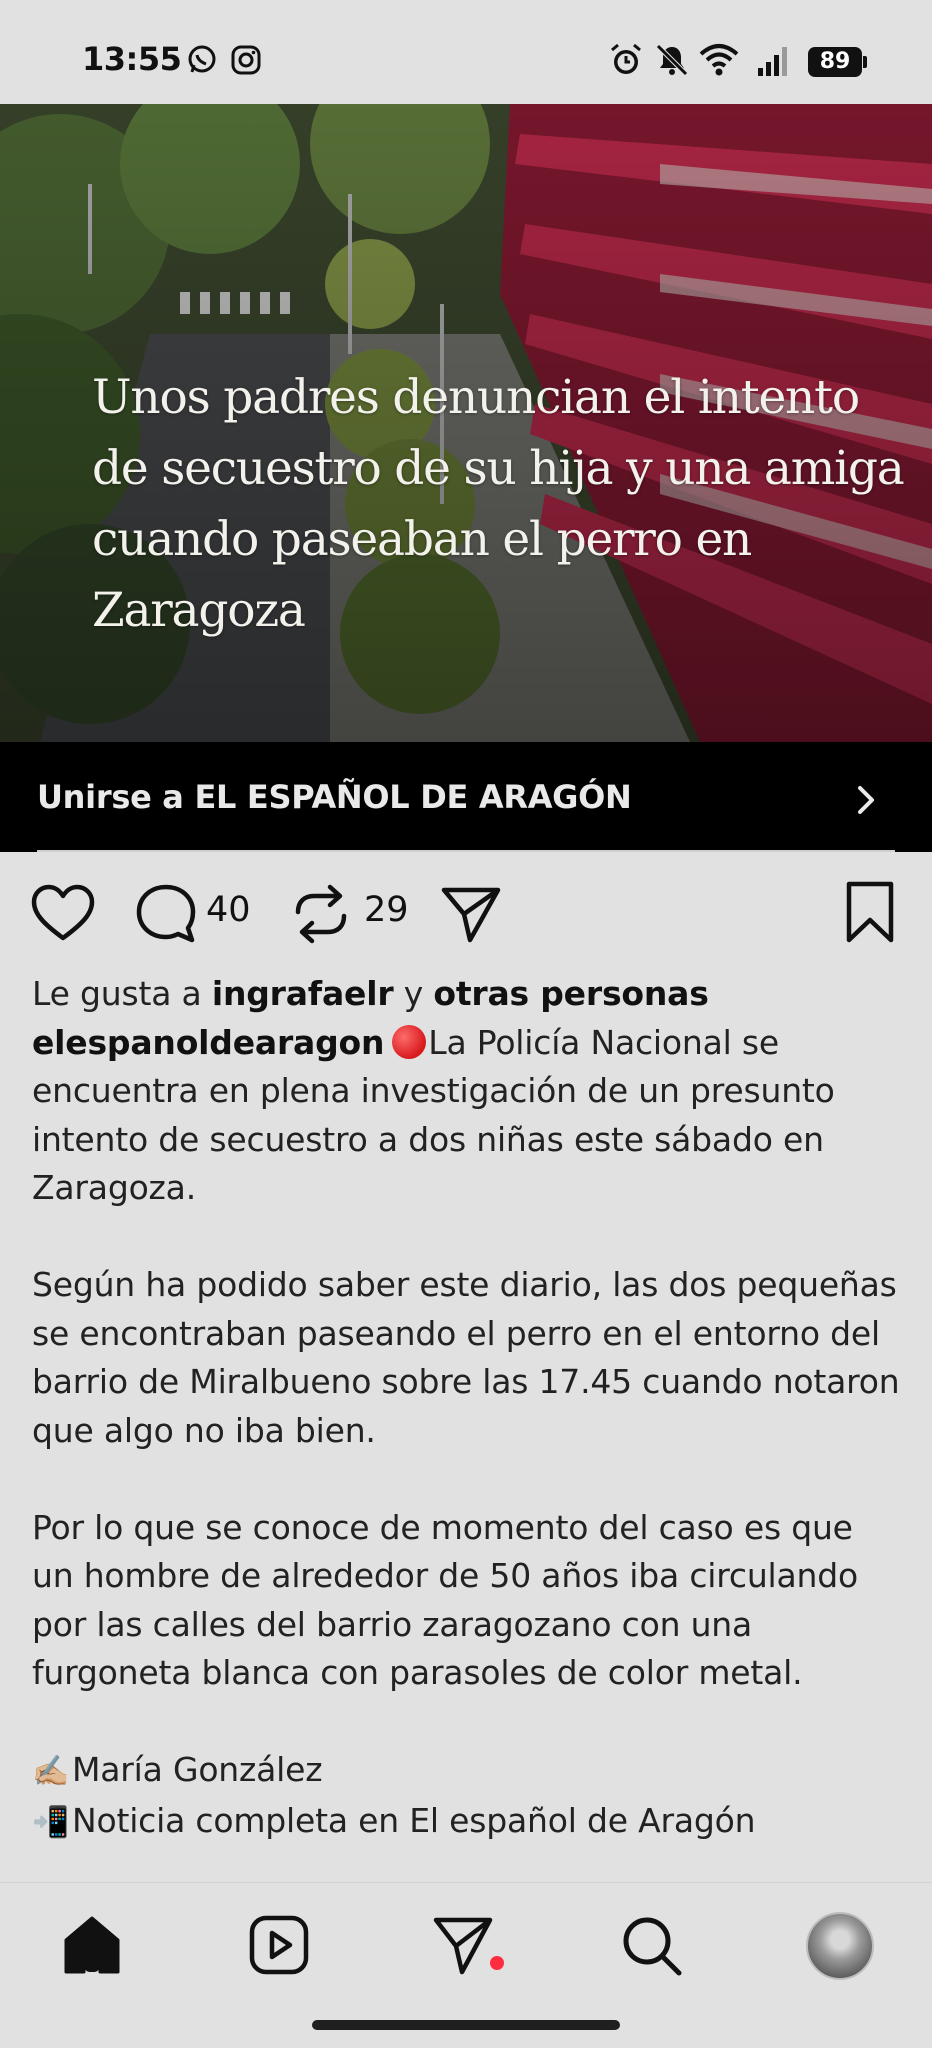  I want to click on comments-count: 40, so click(228, 910).